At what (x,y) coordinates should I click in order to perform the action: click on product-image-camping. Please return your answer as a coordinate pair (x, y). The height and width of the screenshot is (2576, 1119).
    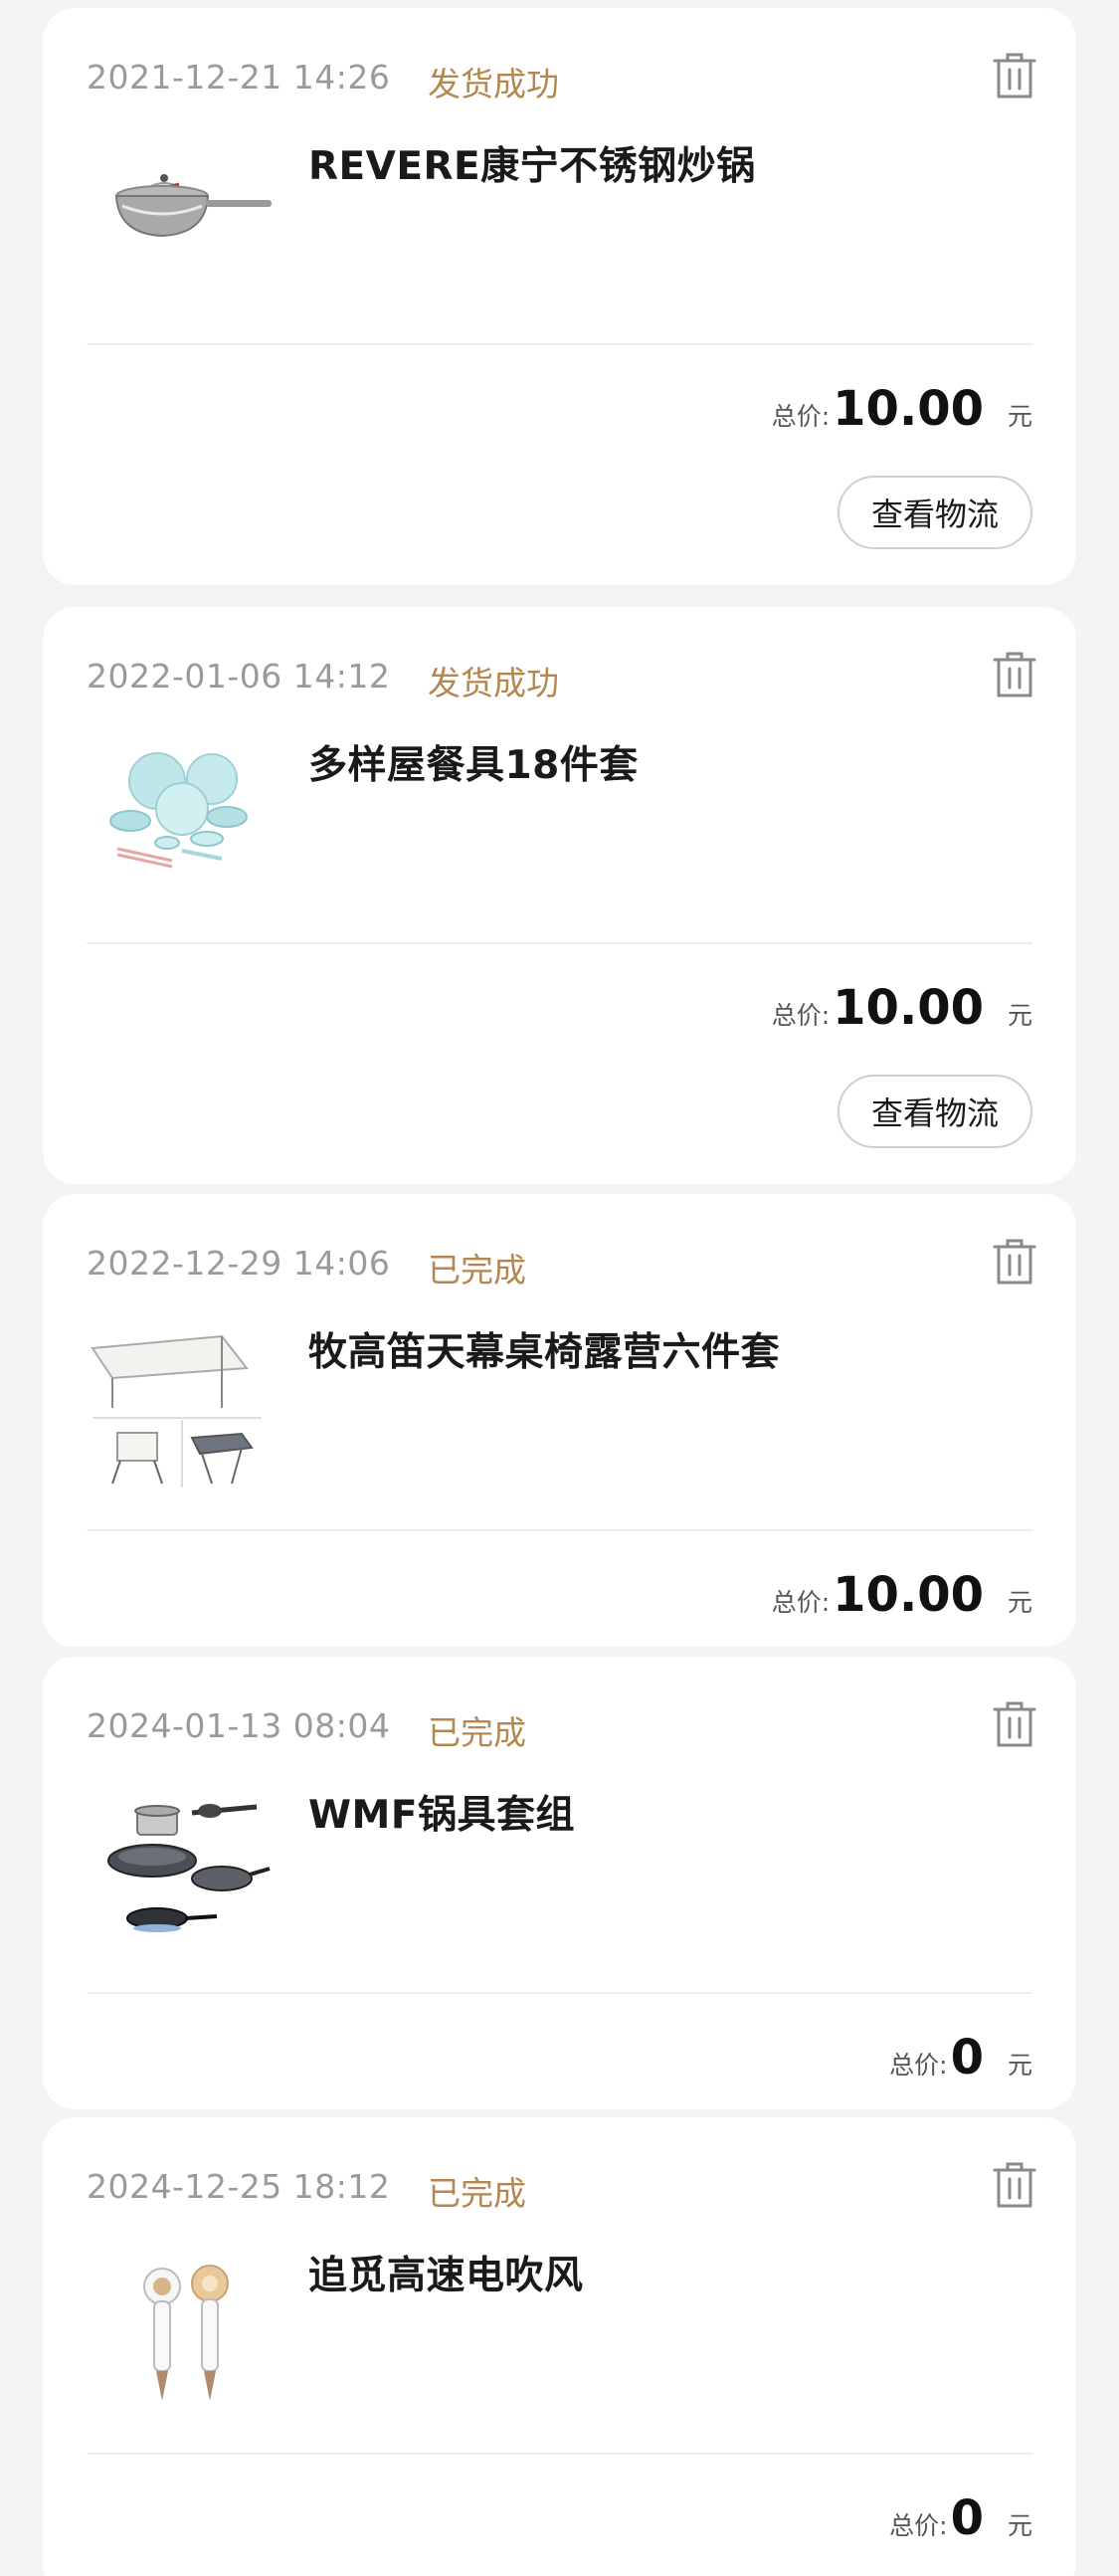
    Looking at the image, I should click on (177, 1402).